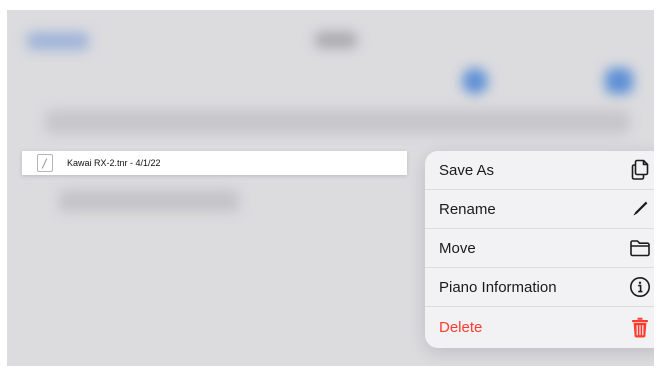 The width and height of the screenshot is (661, 374). Describe the element at coordinates (539, 327) in the screenshot. I see `menu-item-delete: Delete` at that location.